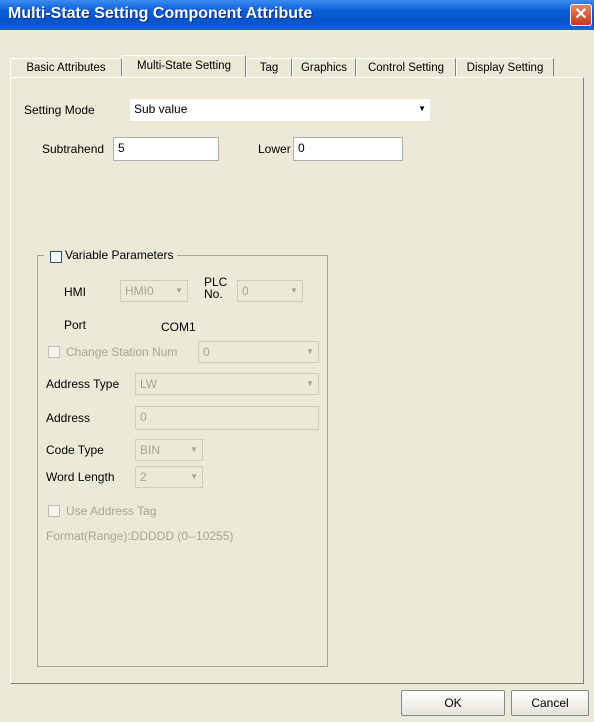  What do you see at coordinates (453, 703) in the screenshot?
I see `ok-button: OK` at bounding box center [453, 703].